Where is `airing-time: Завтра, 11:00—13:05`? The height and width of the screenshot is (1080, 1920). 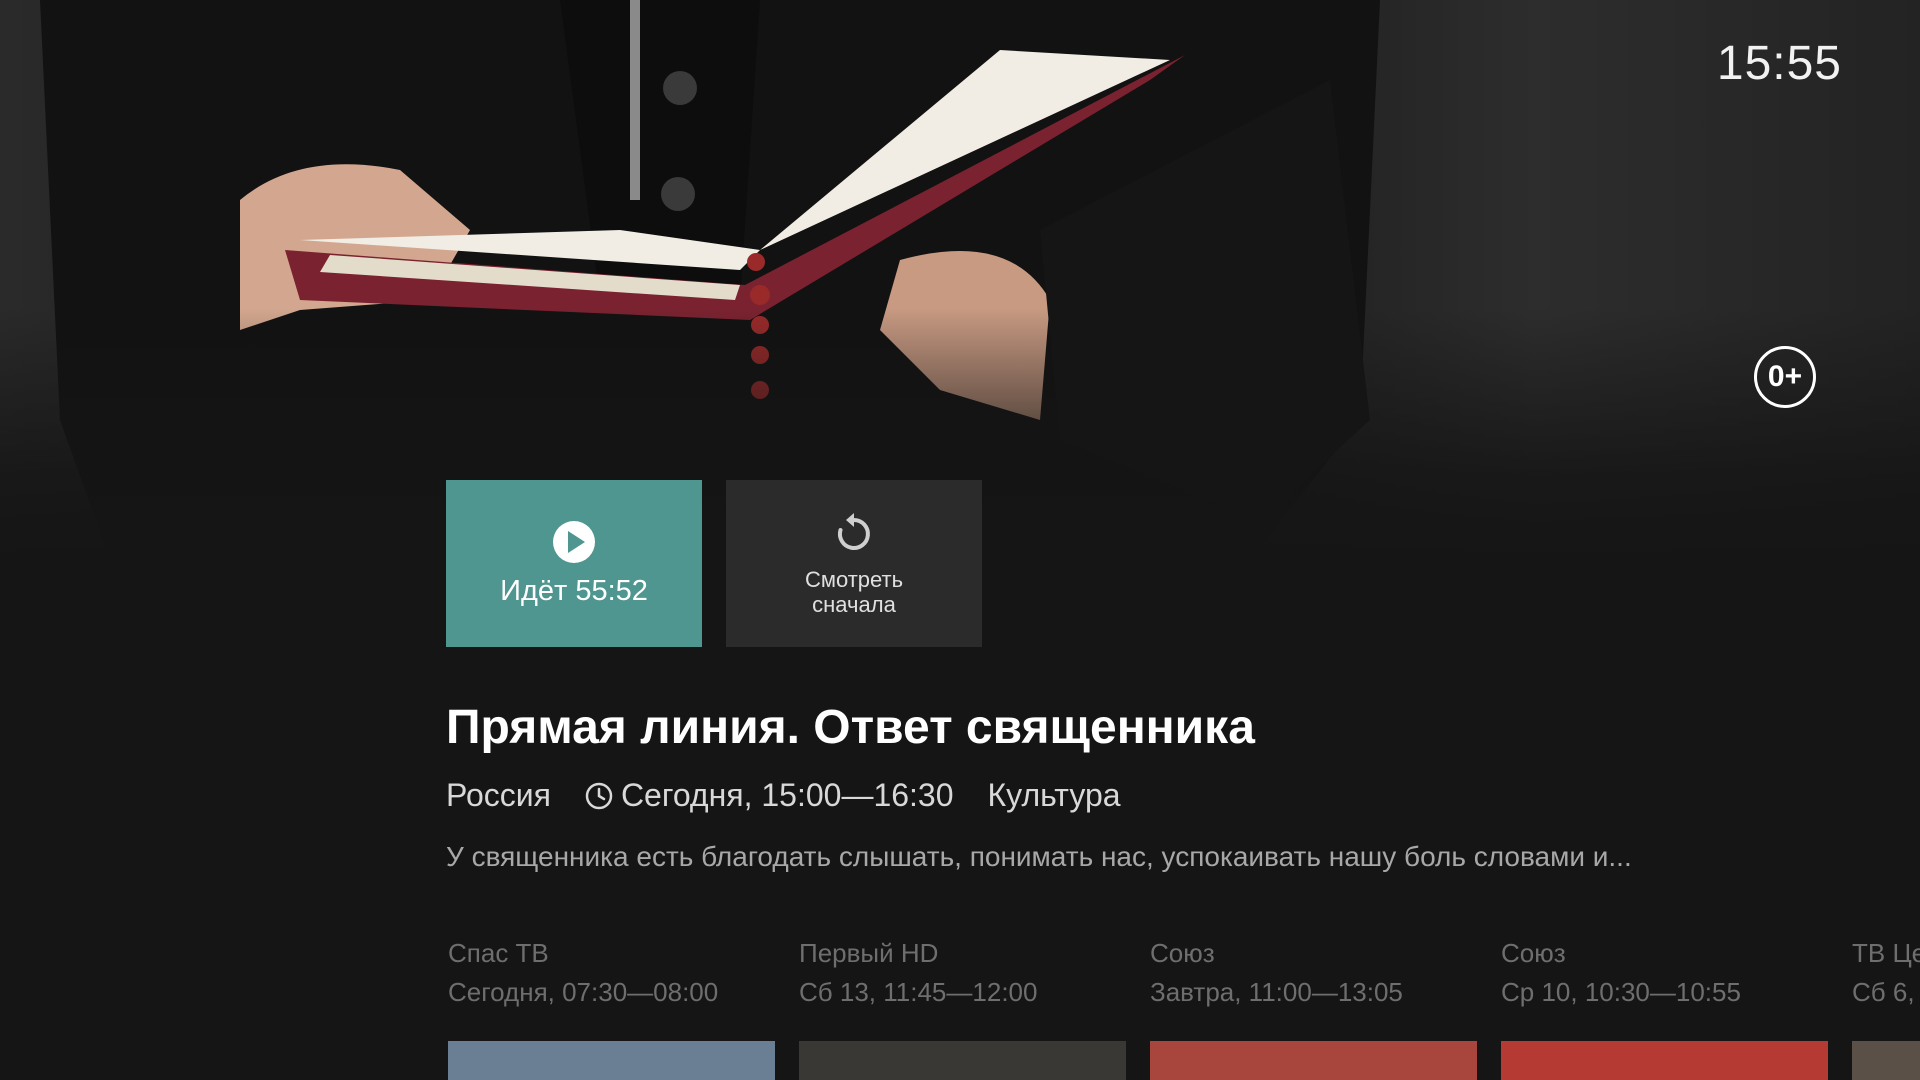
airing-time: Завтра, 11:00—13:05 is located at coordinates (1276, 992).